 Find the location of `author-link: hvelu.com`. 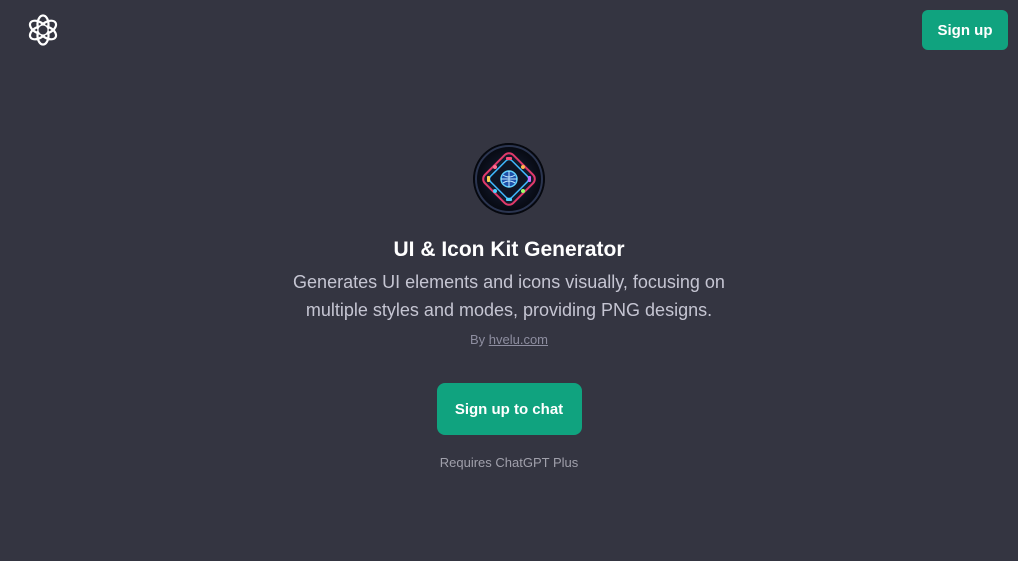

author-link: hvelu.com is located at coordinates (518, 339).